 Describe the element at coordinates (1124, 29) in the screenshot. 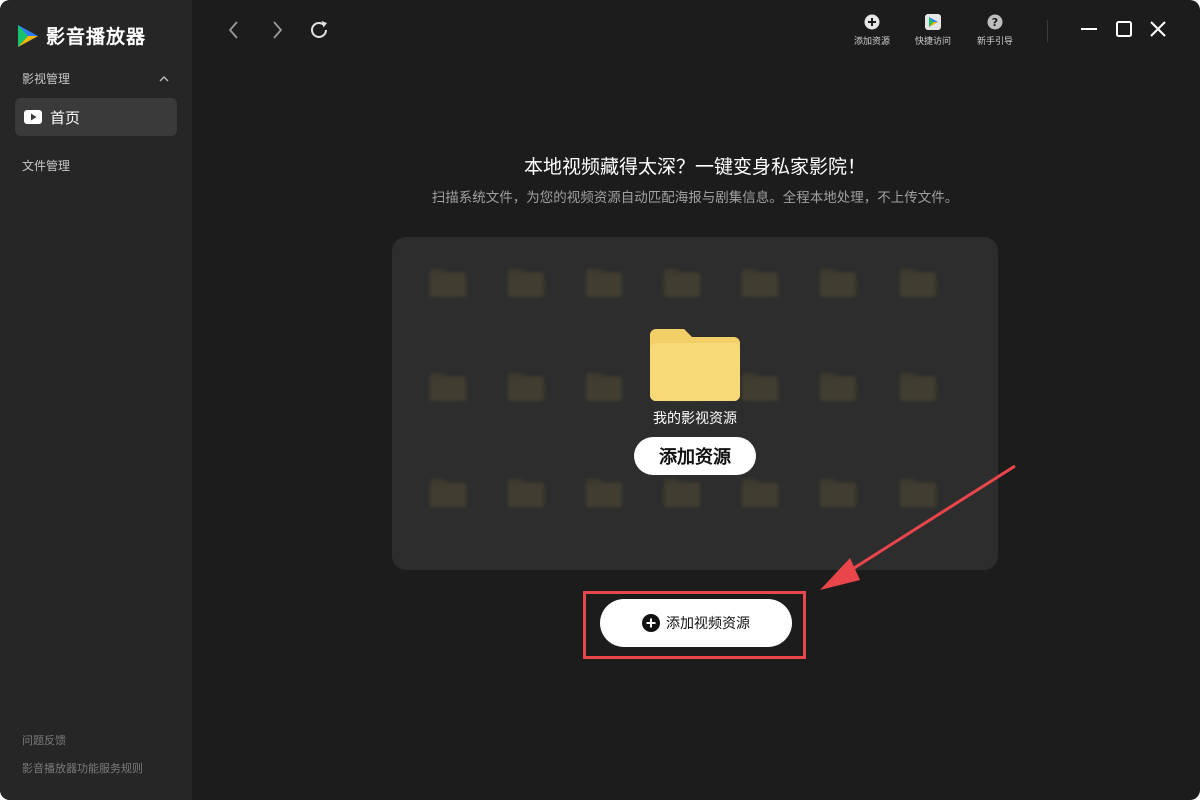

I see `maximize-button` at that location.